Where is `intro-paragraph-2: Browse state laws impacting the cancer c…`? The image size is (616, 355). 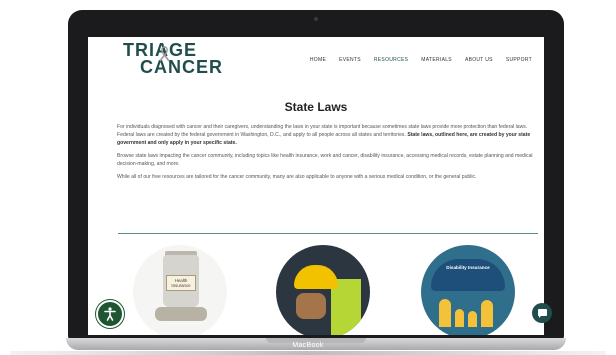 intro-paragraph-2: Browse state laws impacting the cancer c… is located at coordinates (325, 159).